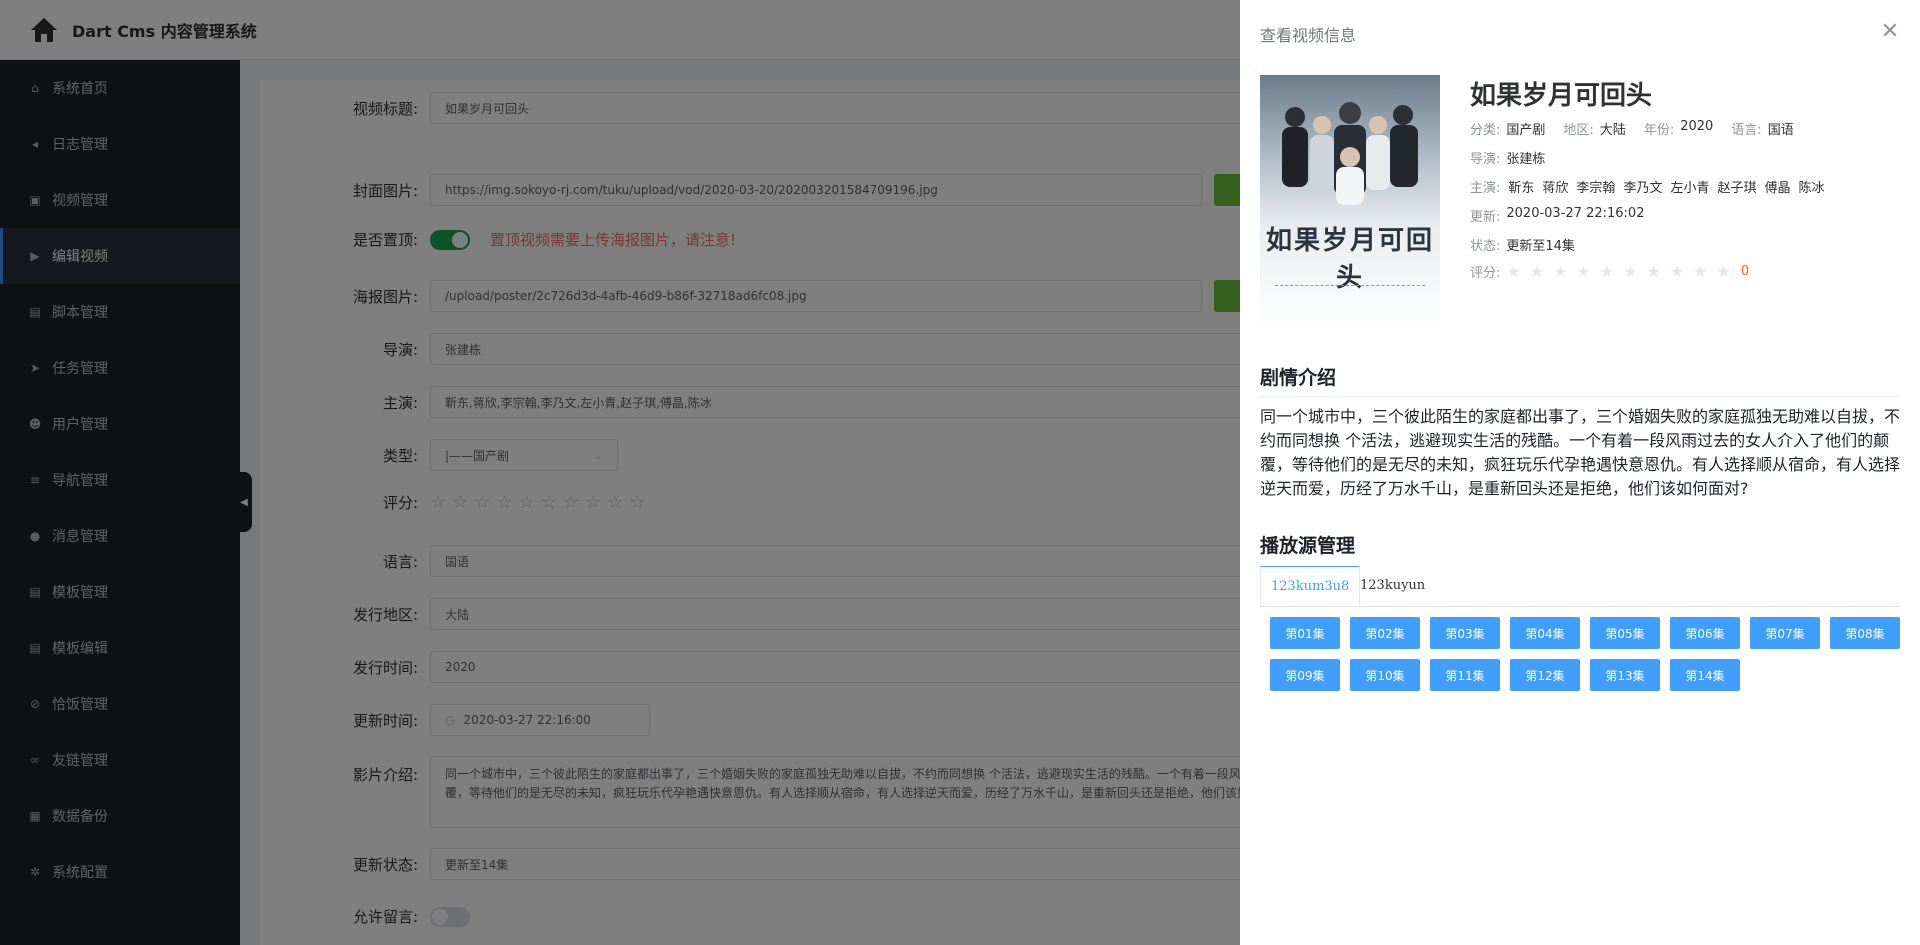 The height and width of the screenshot is (945, 1920). I want to click on divider, so click(1580, 396).